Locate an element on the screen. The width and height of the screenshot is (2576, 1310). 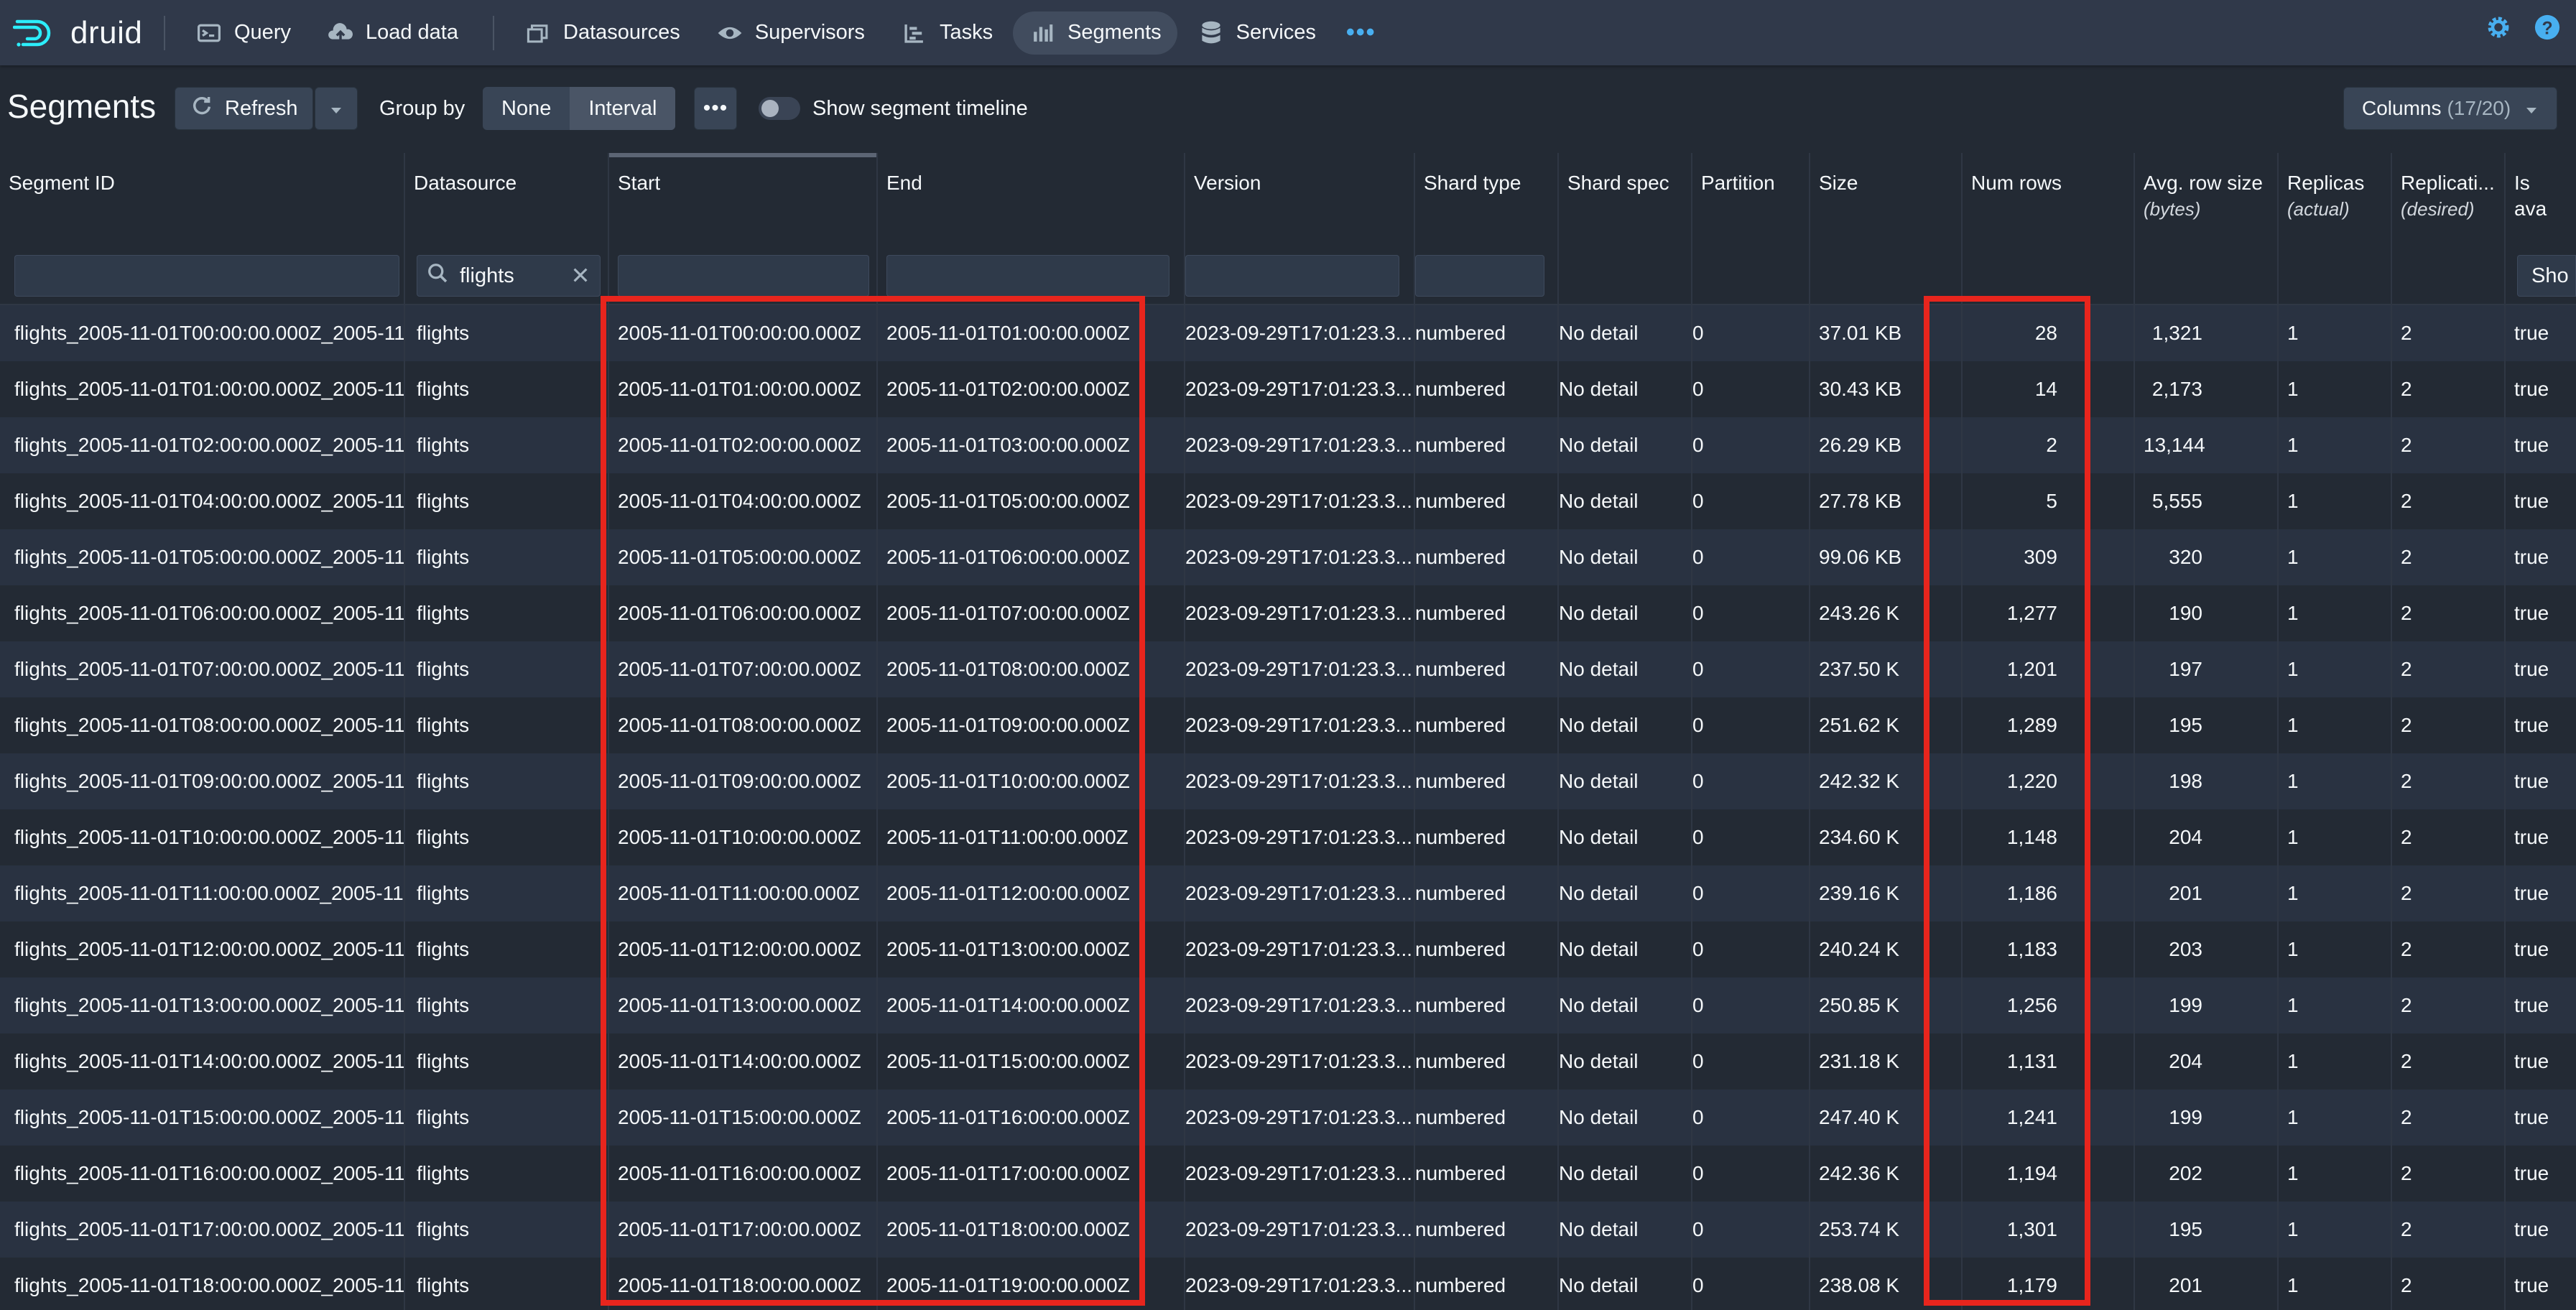
is-available-filter-select: Sho is located at coordinates (2546, 276).